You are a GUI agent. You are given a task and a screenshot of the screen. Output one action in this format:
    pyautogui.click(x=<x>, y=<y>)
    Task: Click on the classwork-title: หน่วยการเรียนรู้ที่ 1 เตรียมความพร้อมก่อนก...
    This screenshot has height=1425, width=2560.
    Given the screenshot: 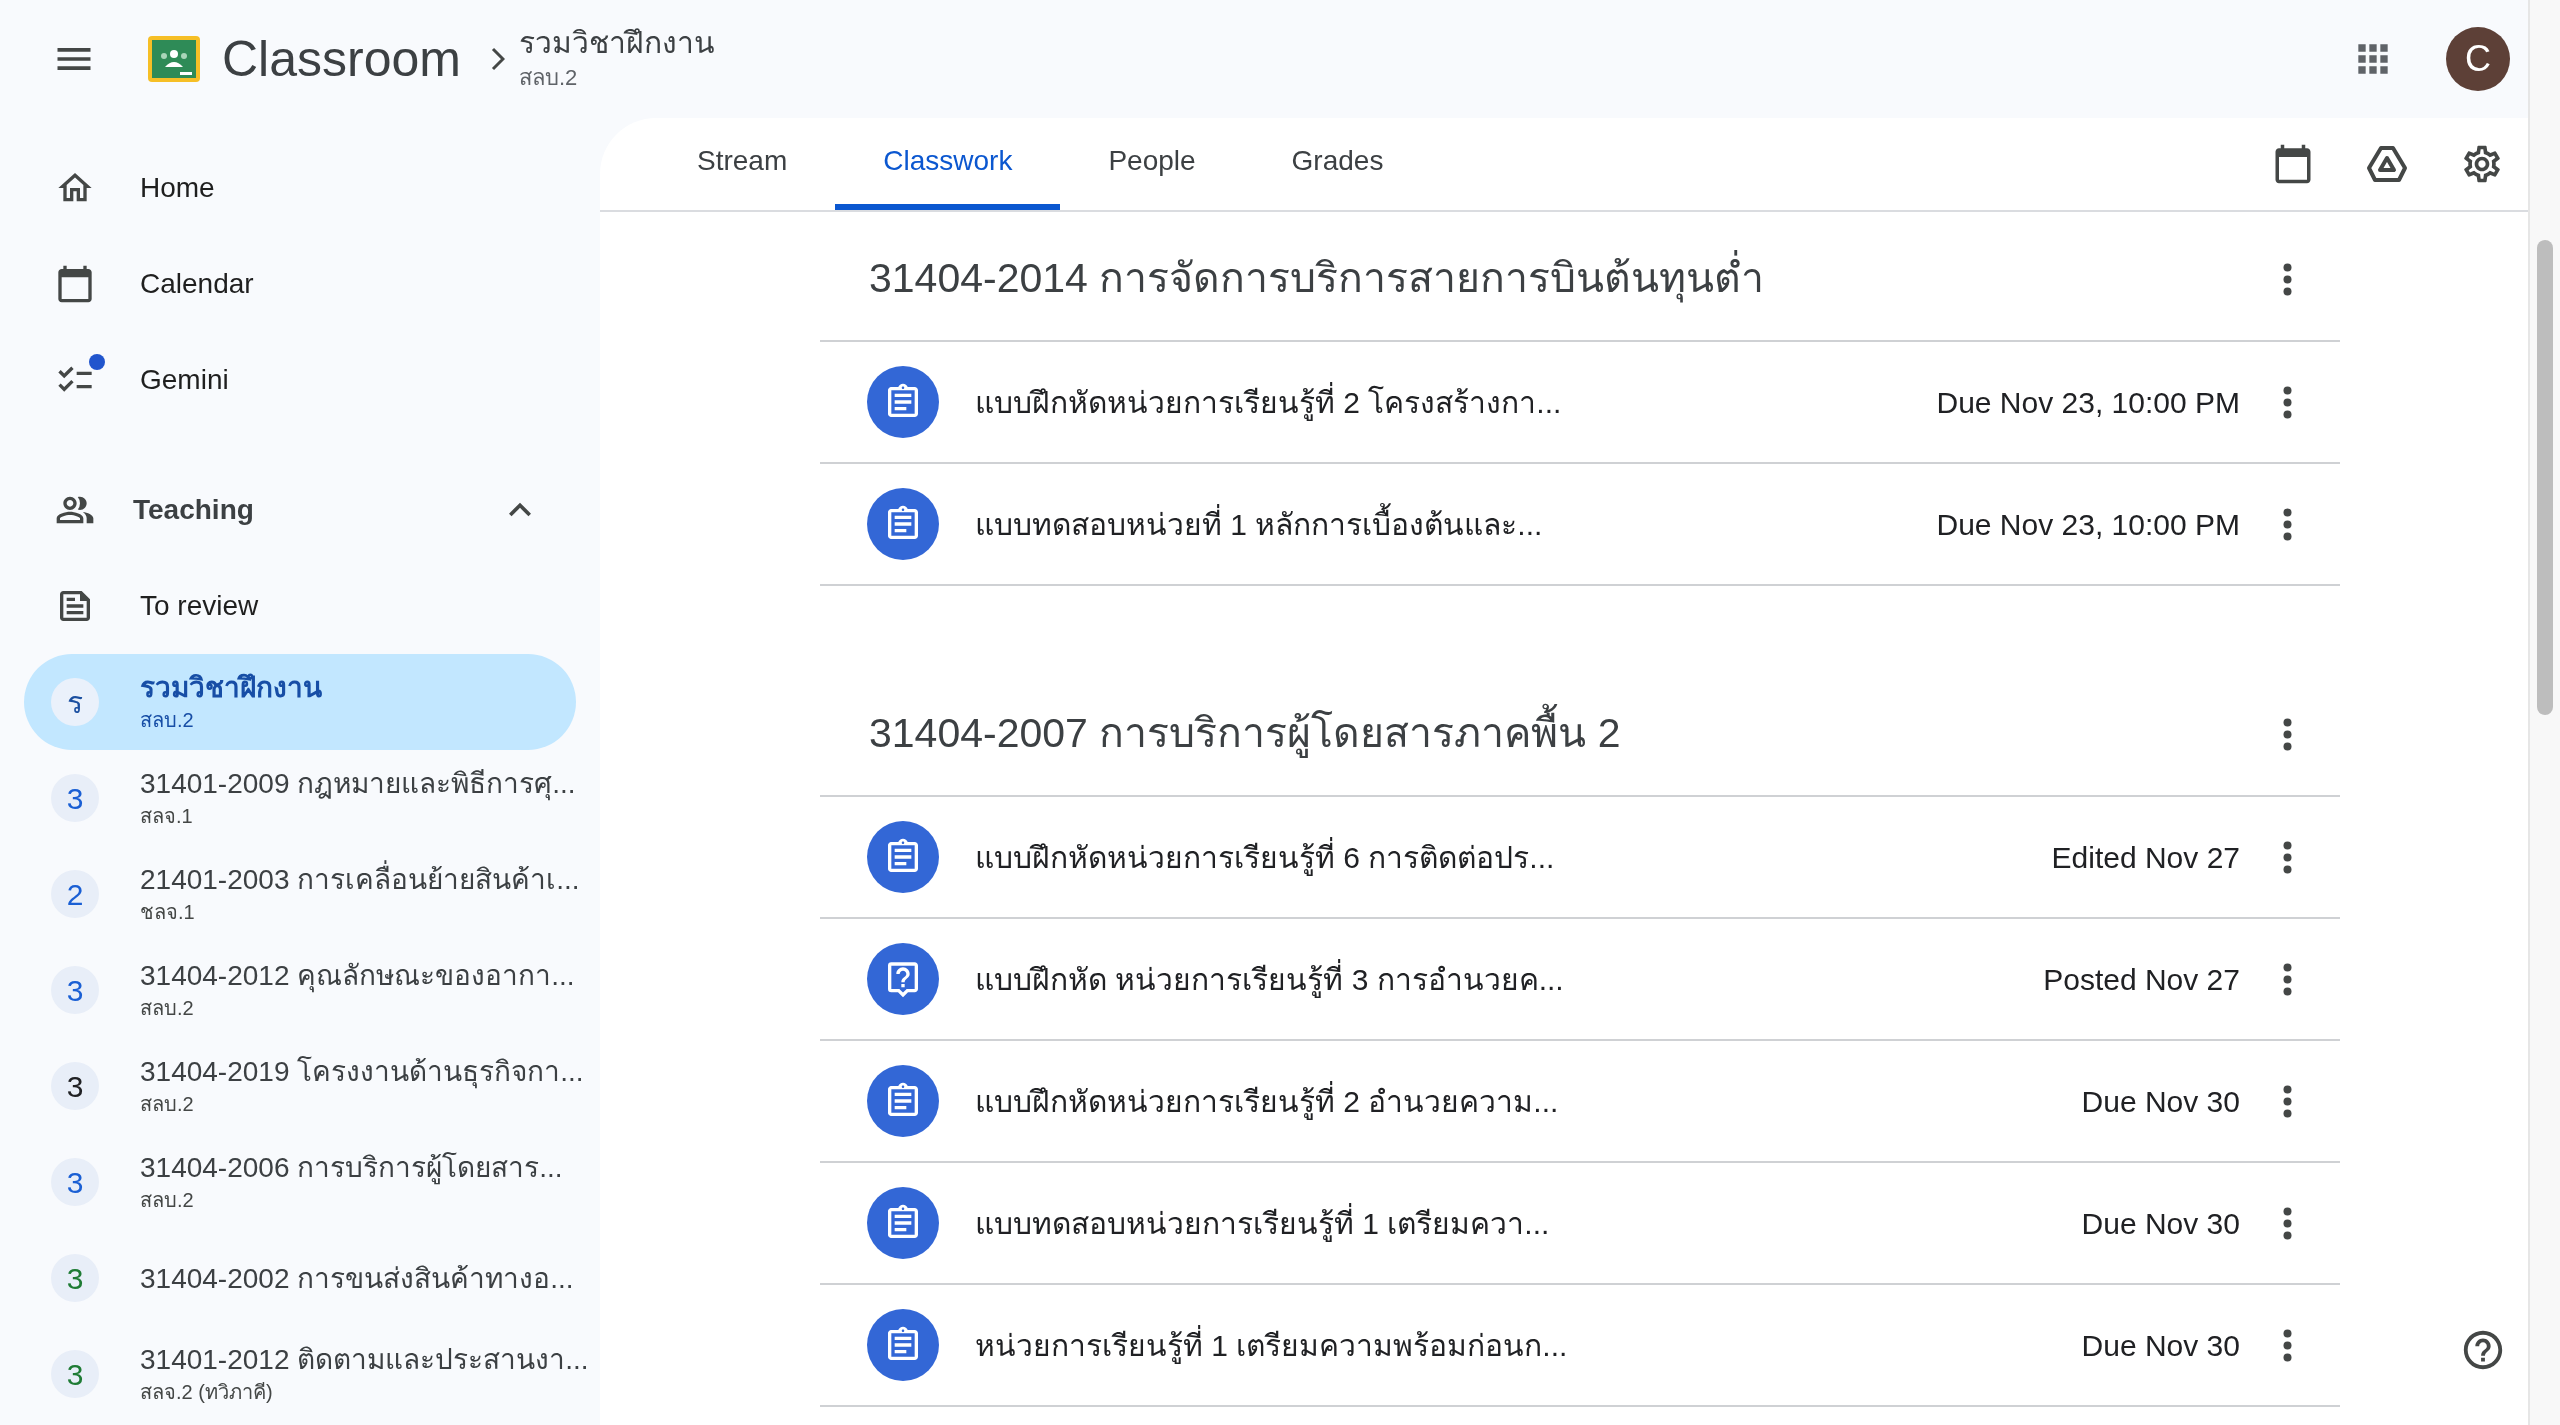 What is the action you would take?
    pyautogui.click(x=1271, y=1345)
    